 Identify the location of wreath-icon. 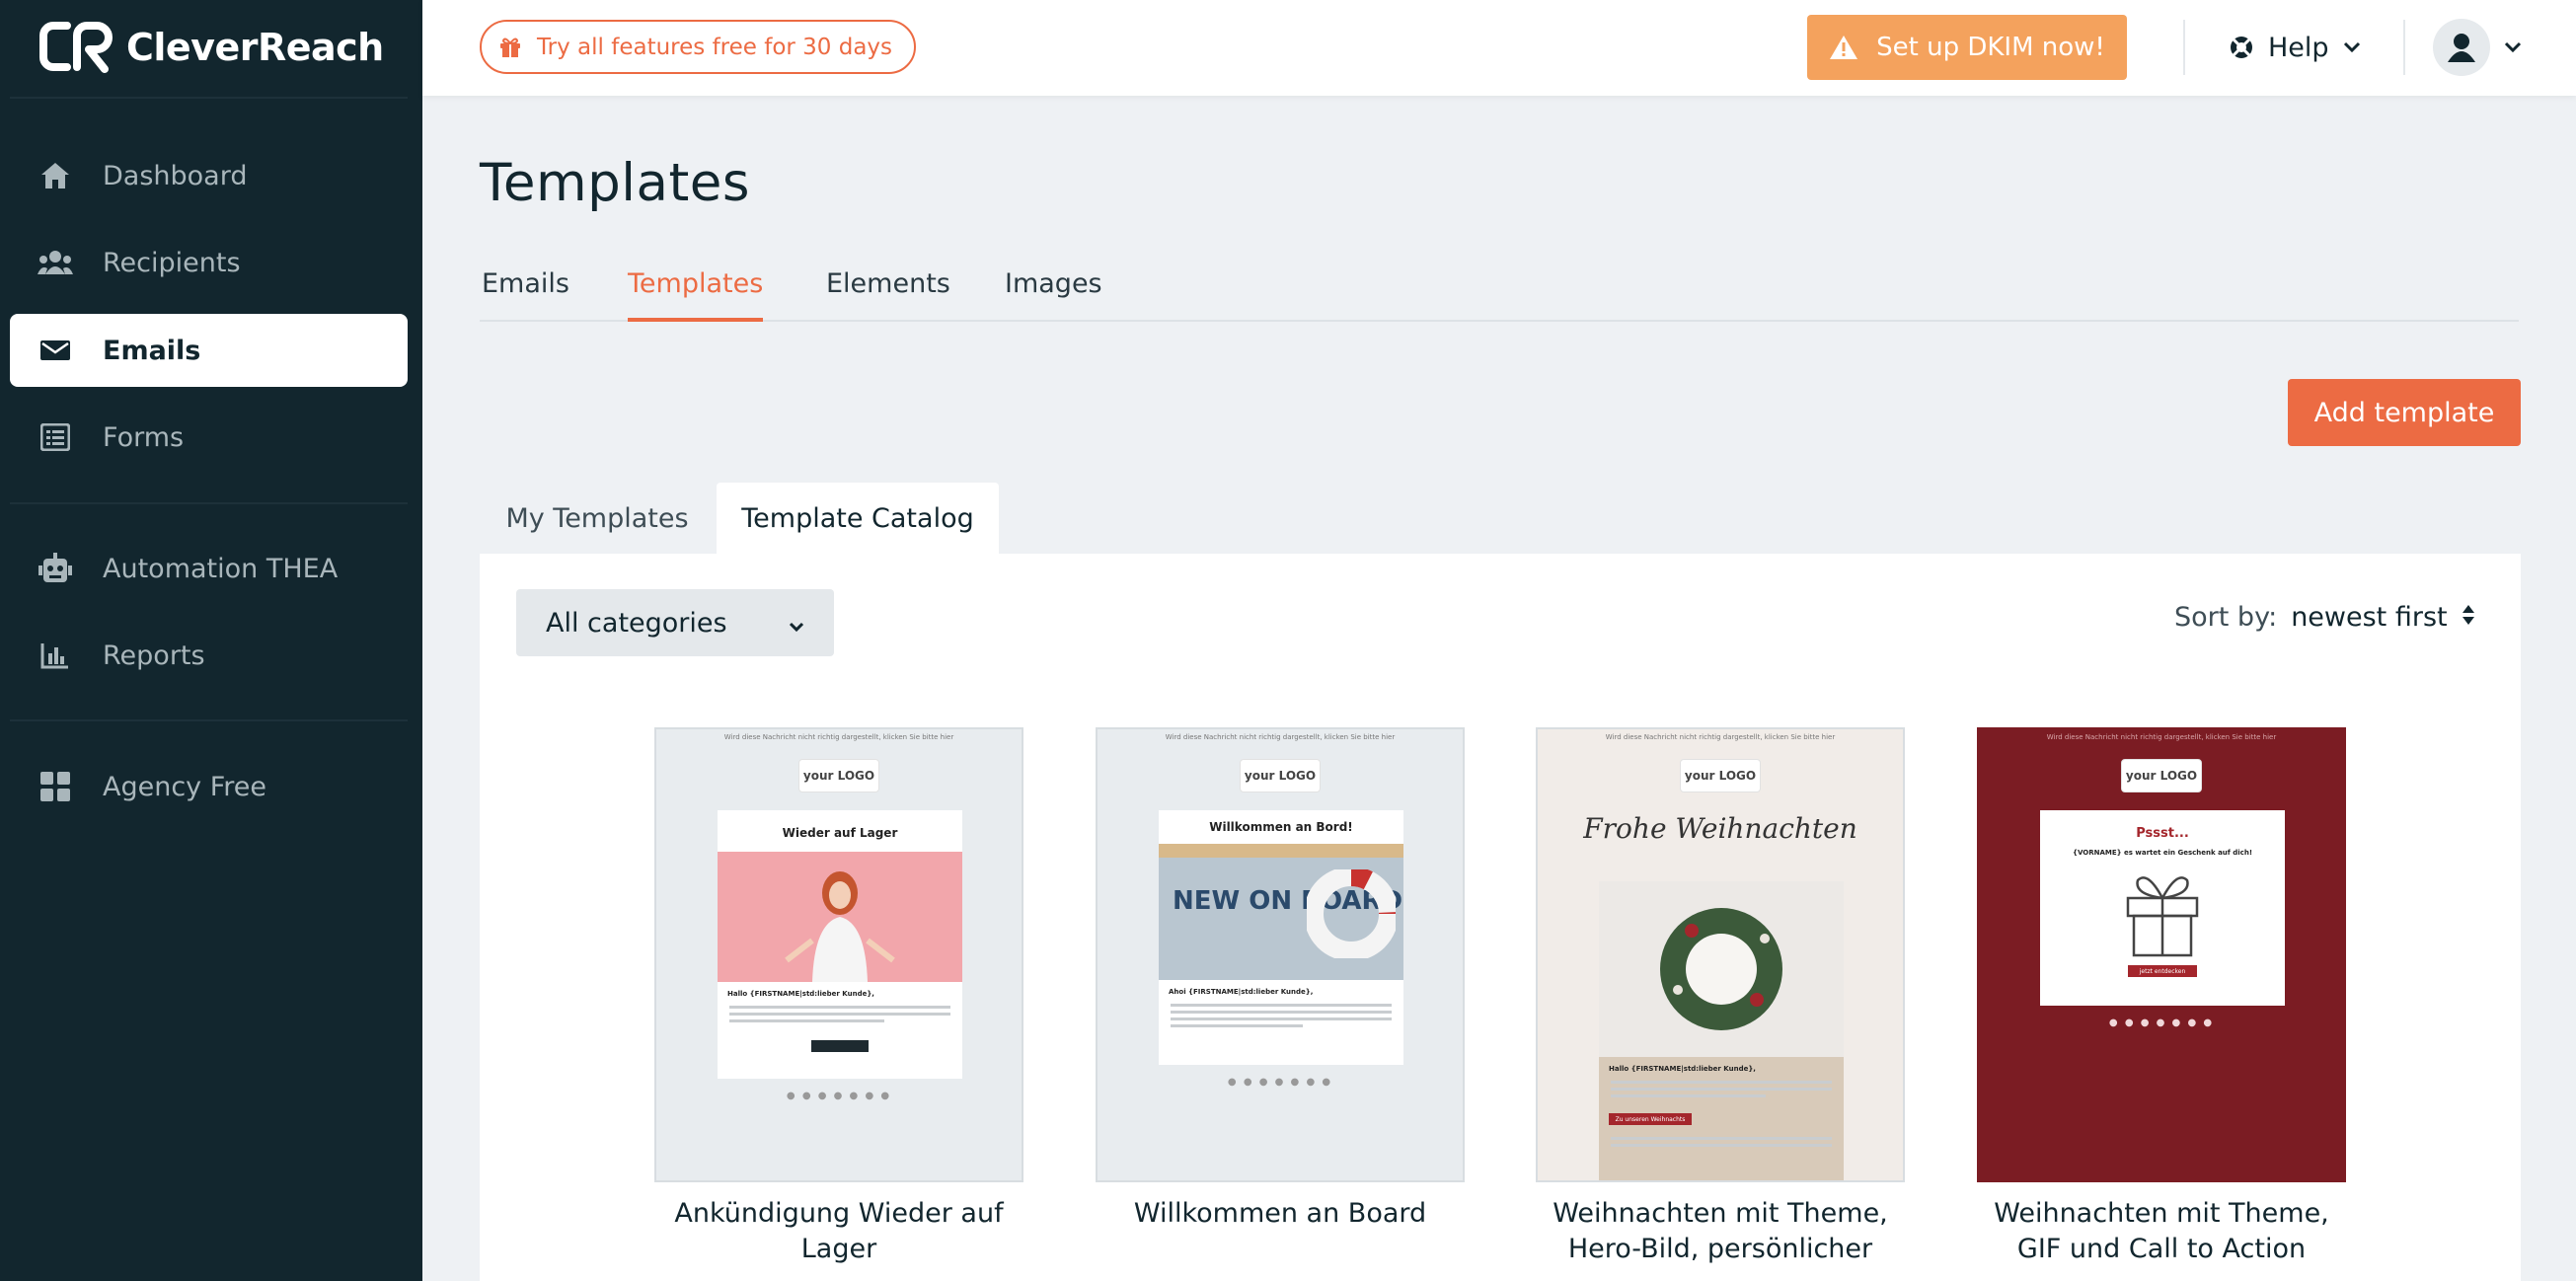
(1721, 969).